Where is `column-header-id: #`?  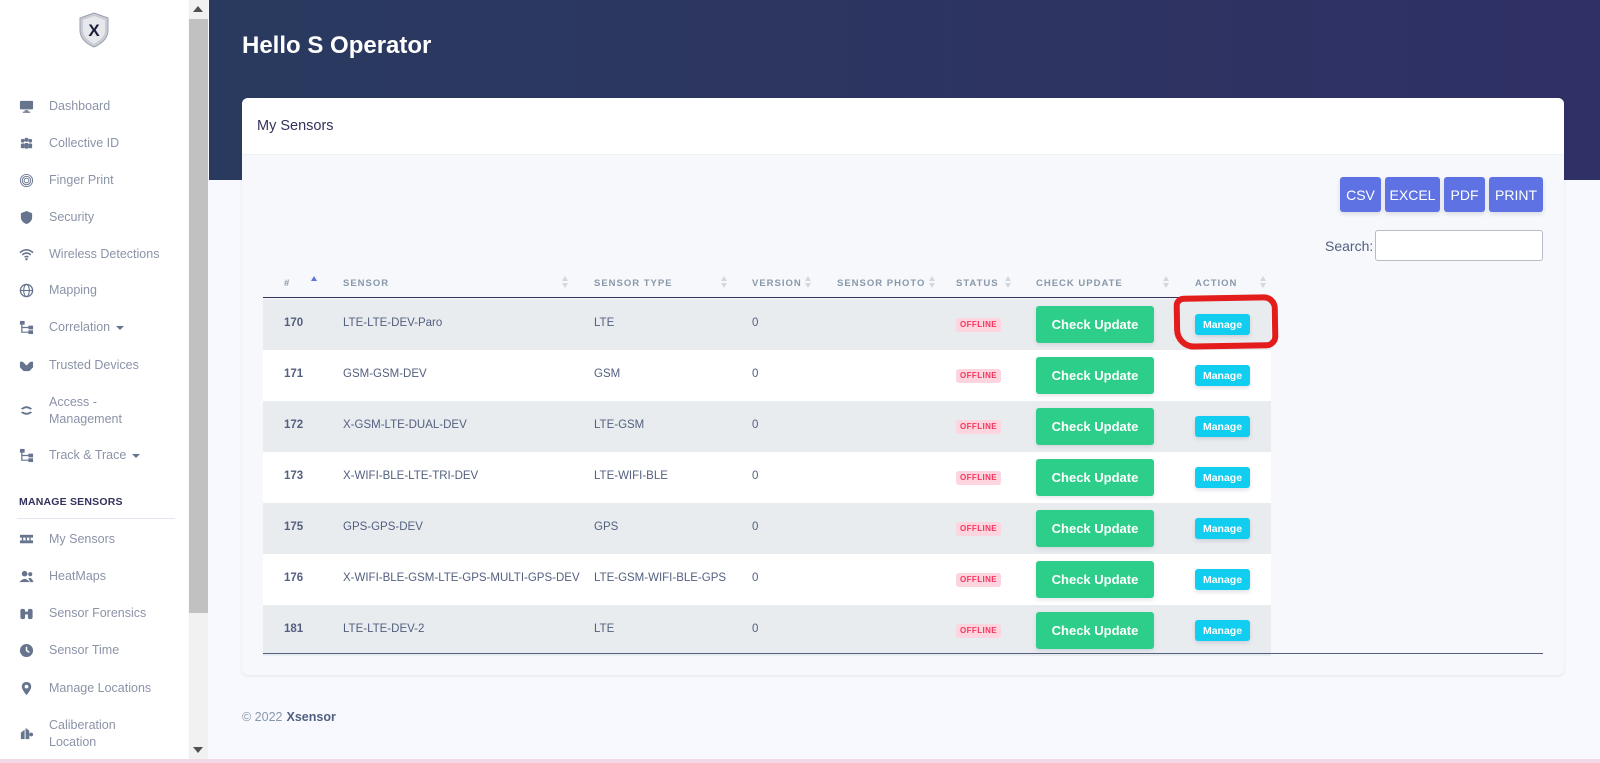
column-header-id: # is located at coordinates (287, 283).